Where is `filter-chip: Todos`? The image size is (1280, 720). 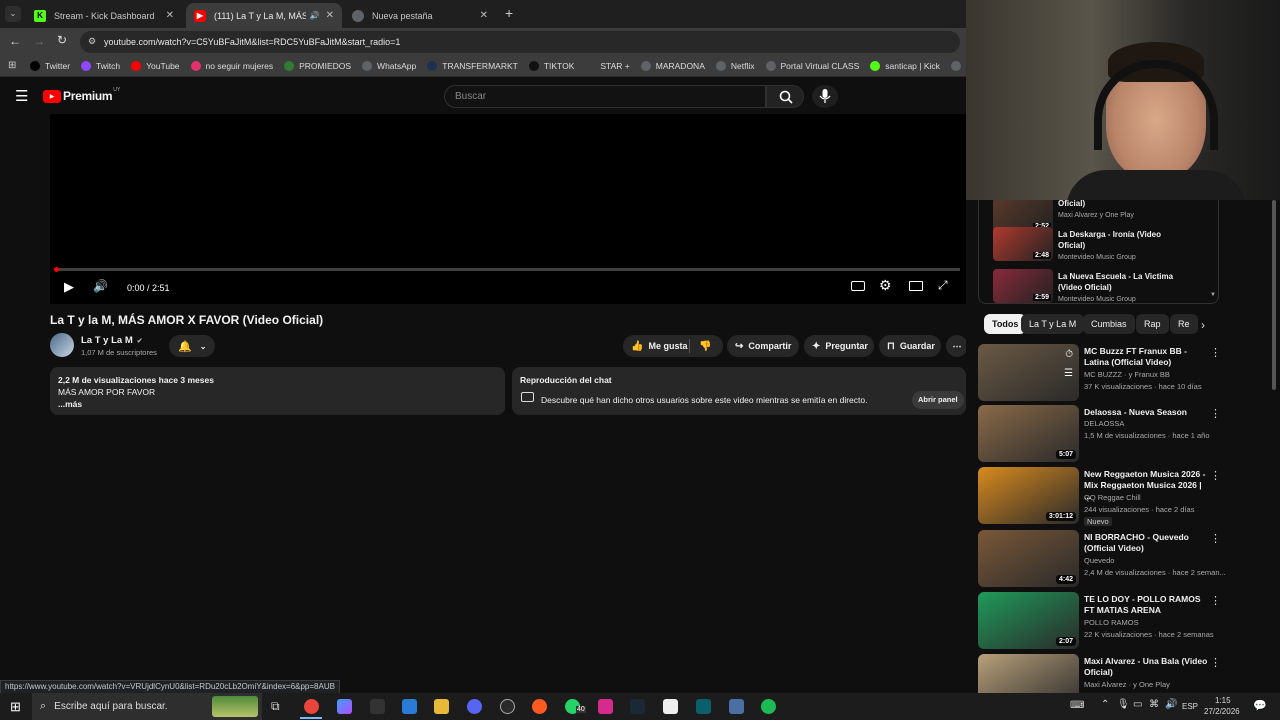 filter-chip: Todos is located at coordinates (1005, 324).